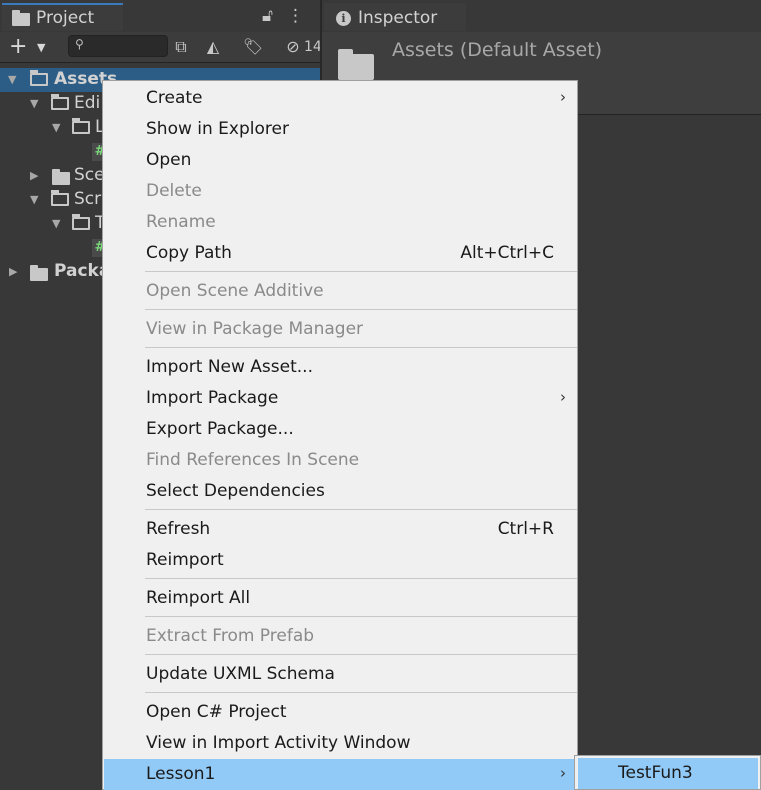 The image size is (761, 790). I want to click on menu-item-reimport-all: Reimport All, so click(340, 598).